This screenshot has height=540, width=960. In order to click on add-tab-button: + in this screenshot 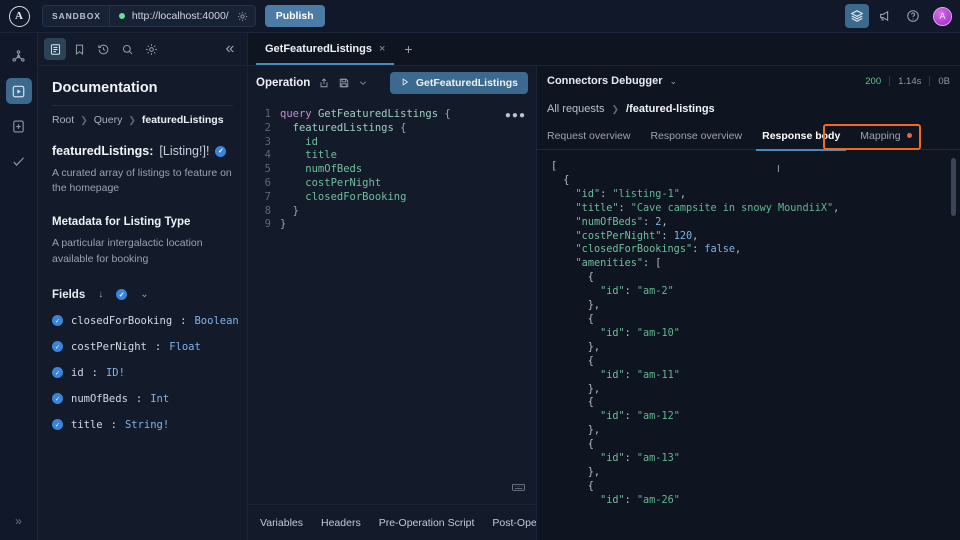, I will do `click(408, 49)`.